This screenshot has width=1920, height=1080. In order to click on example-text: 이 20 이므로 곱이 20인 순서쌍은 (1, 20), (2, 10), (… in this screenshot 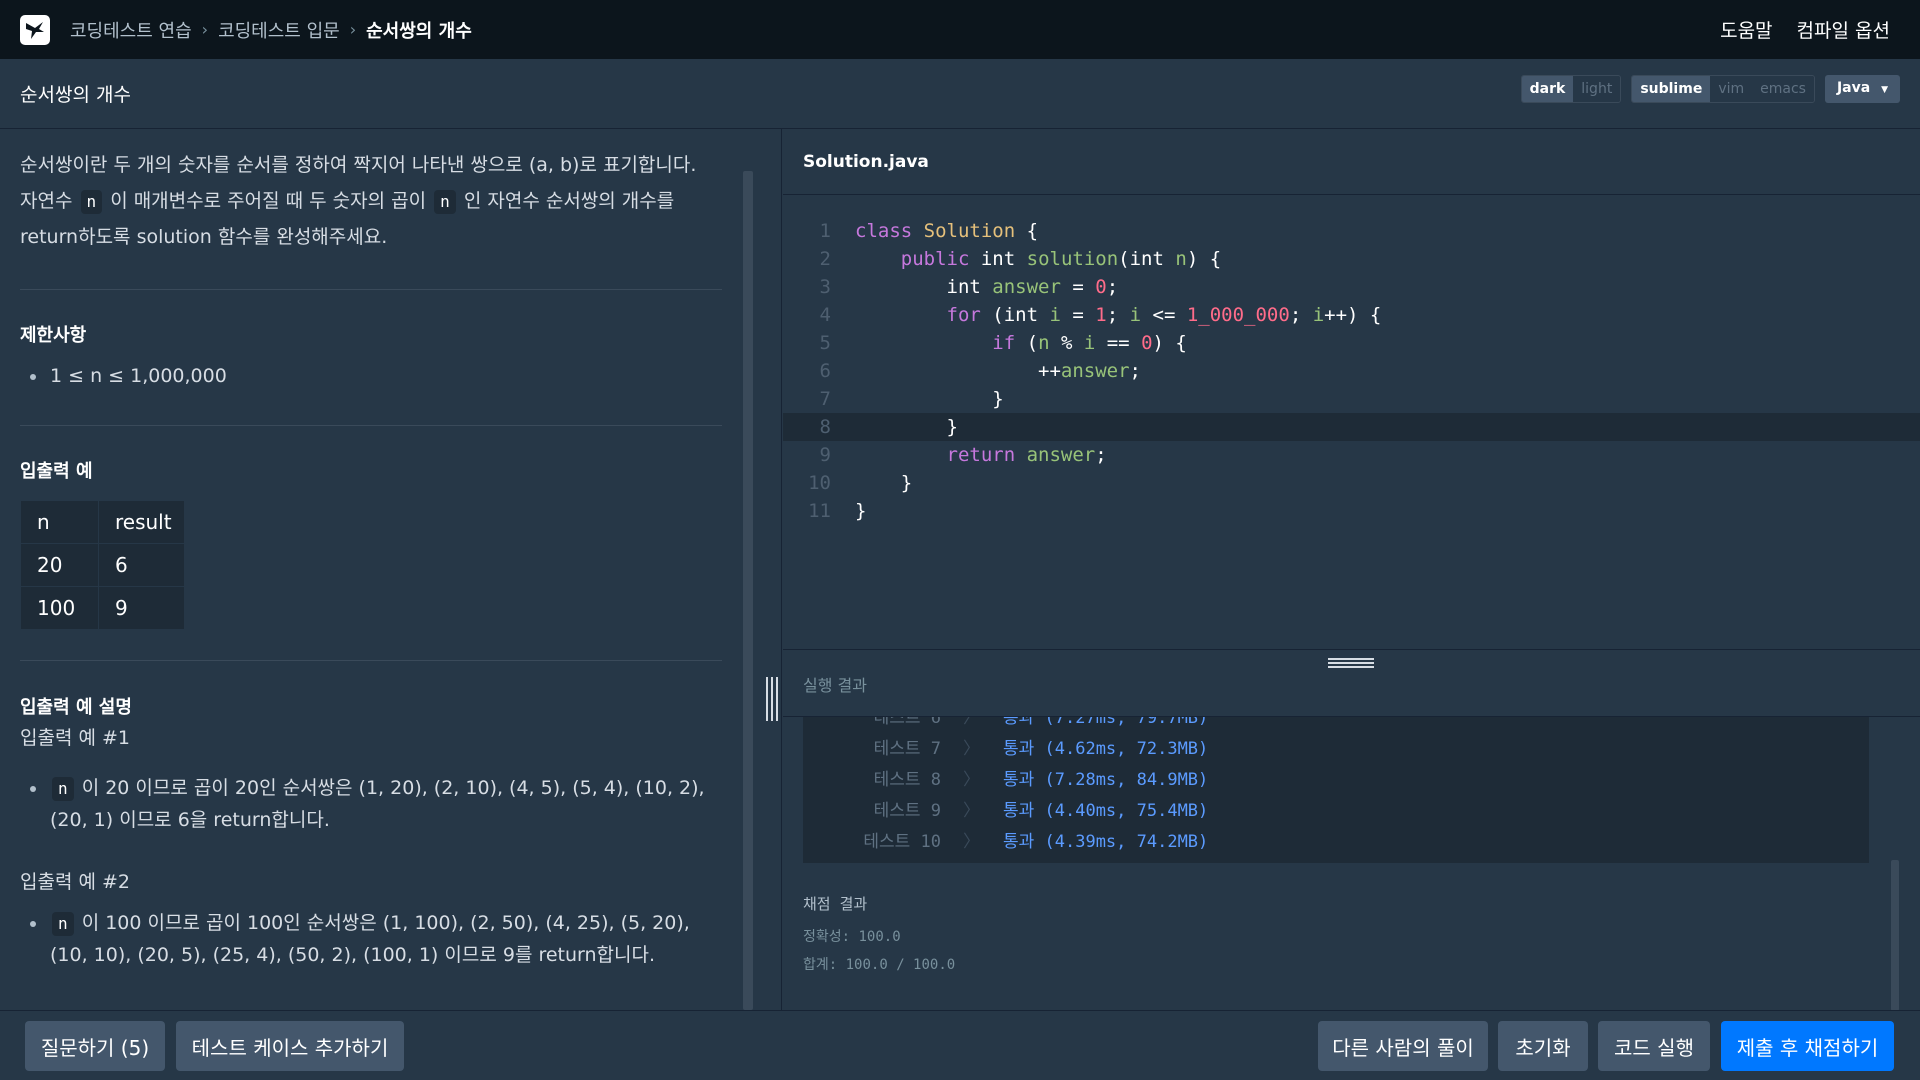, I will do `click(393, 788)`.